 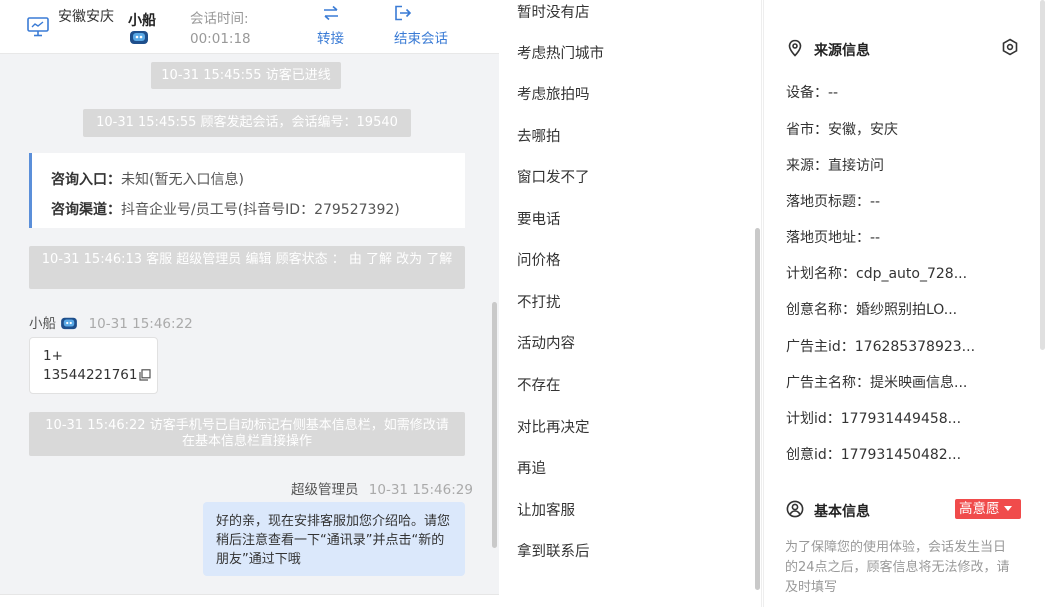 What do you see at coordinates (539, 259) in the screenshot?
I see `quick-reply-item: 问价格` at bounding box center [539, 259].